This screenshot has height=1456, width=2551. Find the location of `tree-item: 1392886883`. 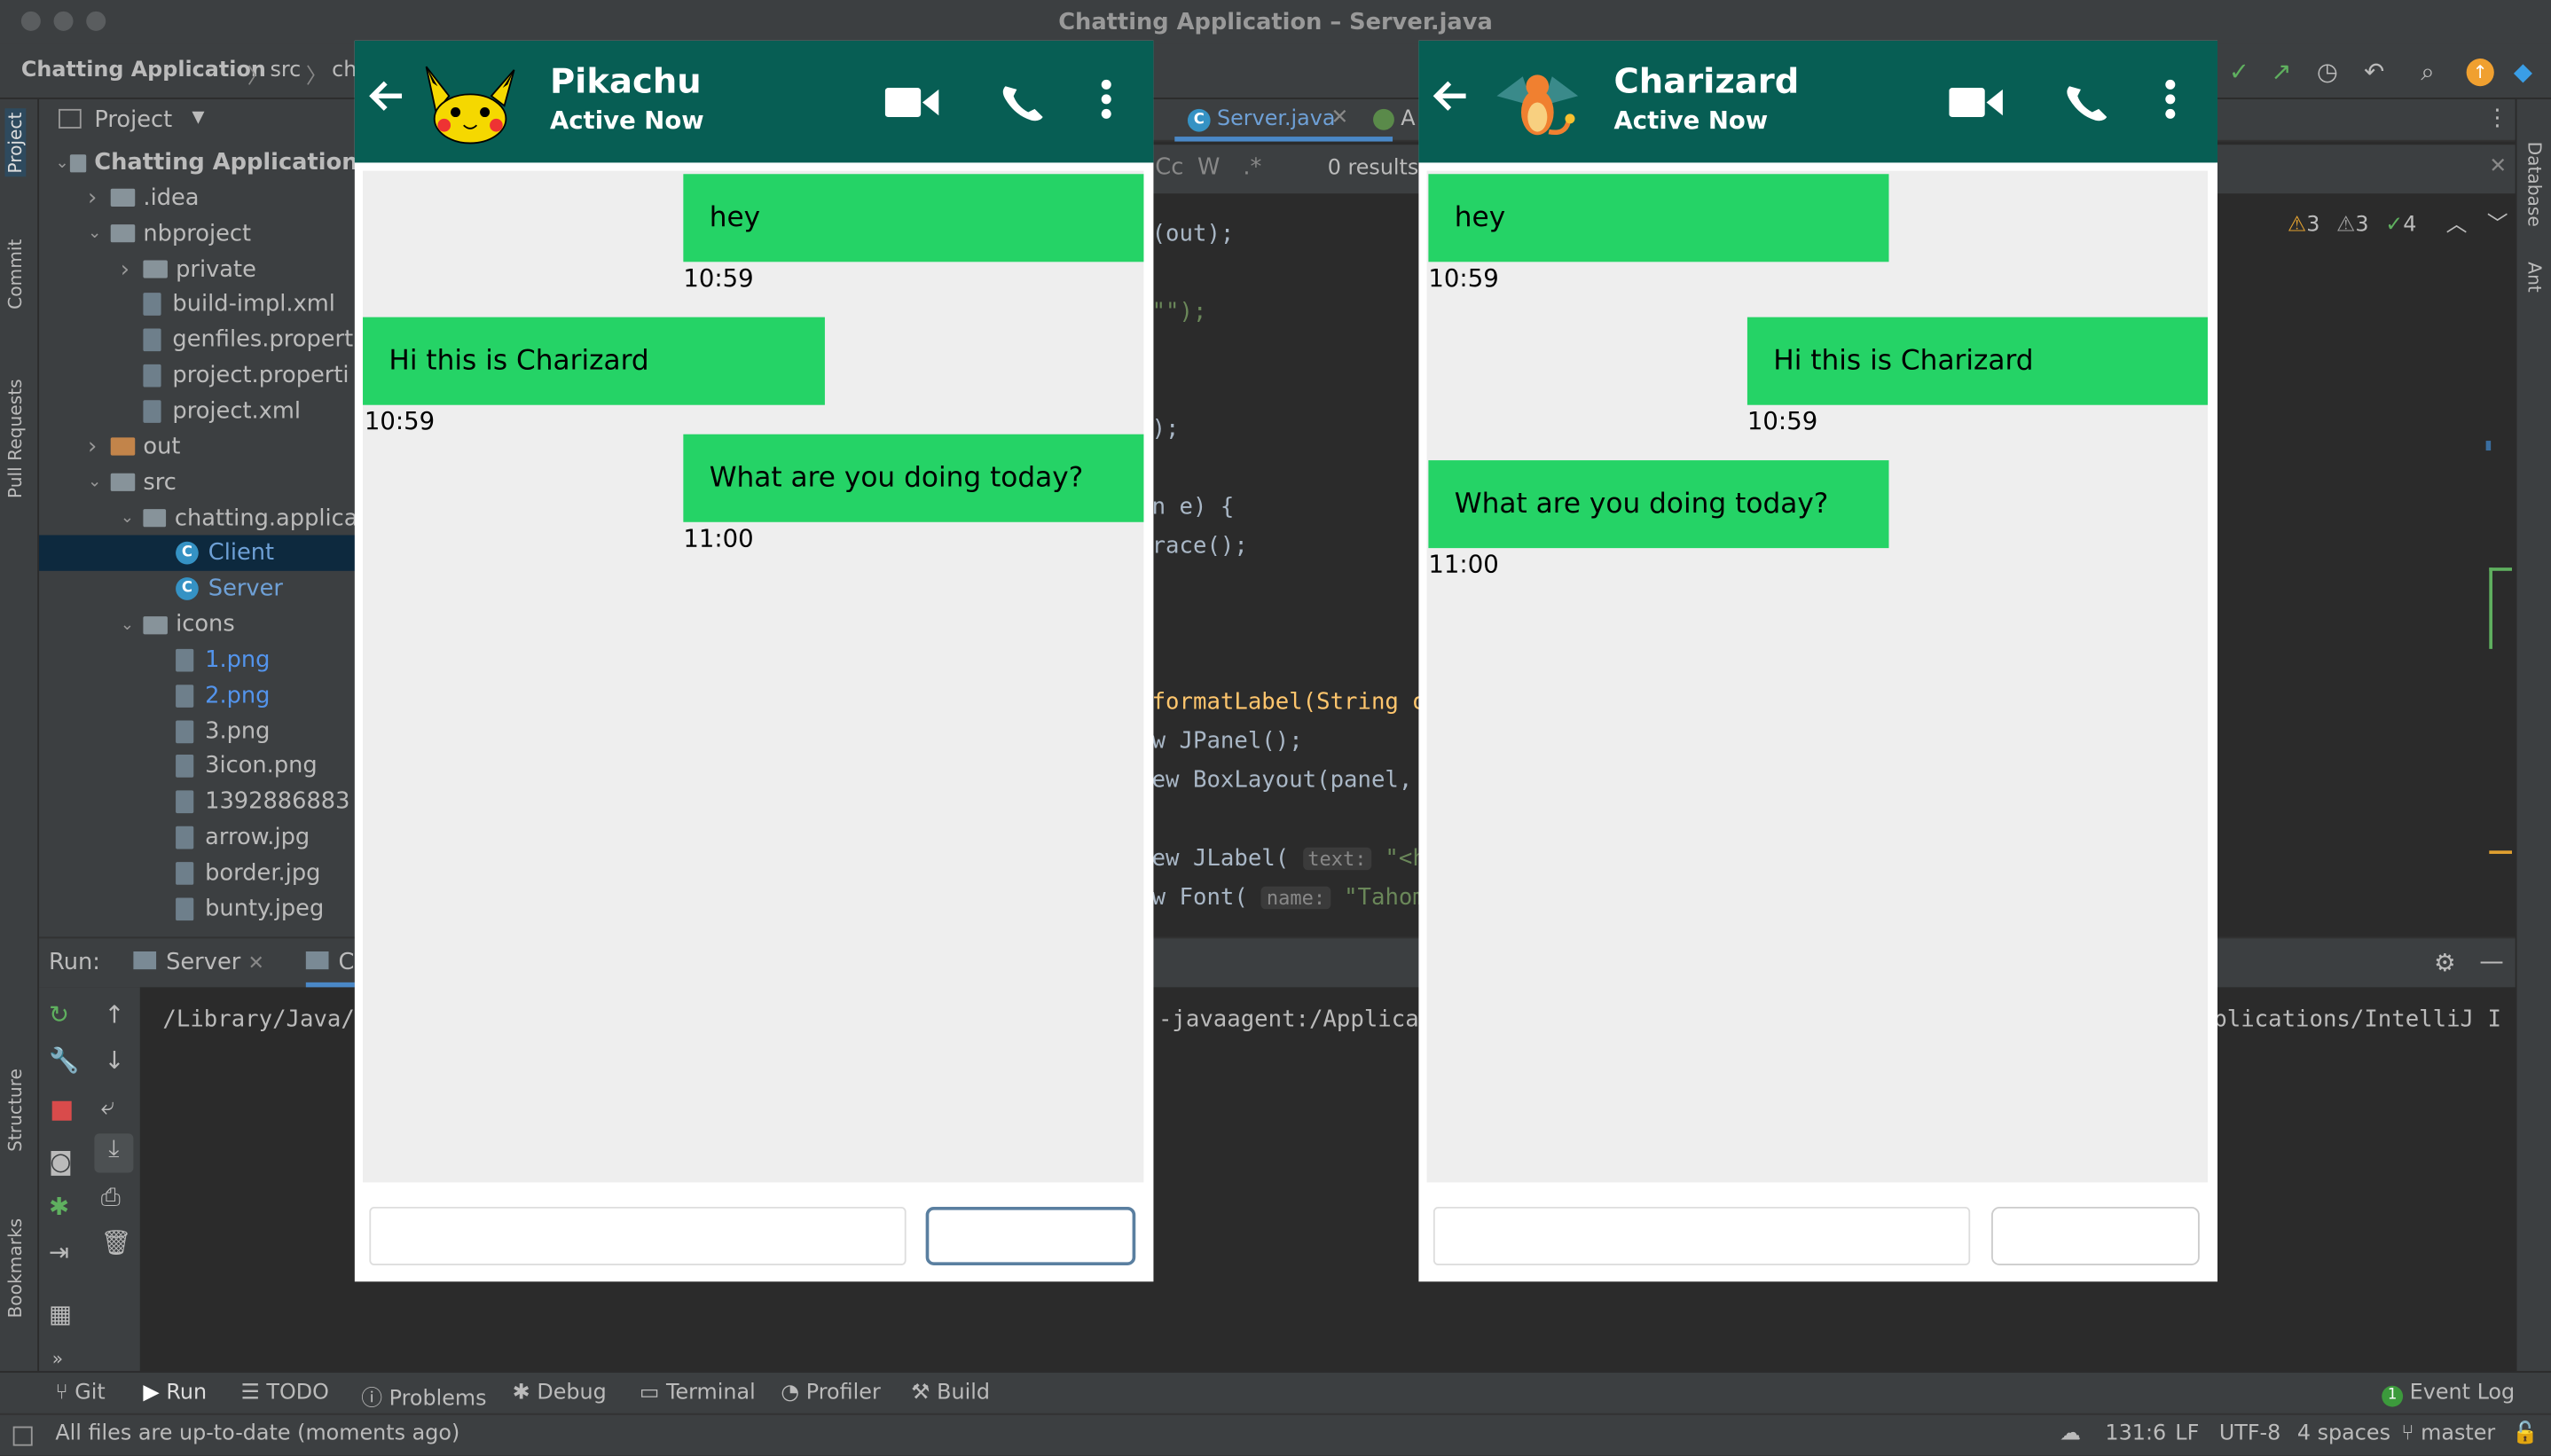

tree-item: 1392886883 is located at coordinates (198, 802).